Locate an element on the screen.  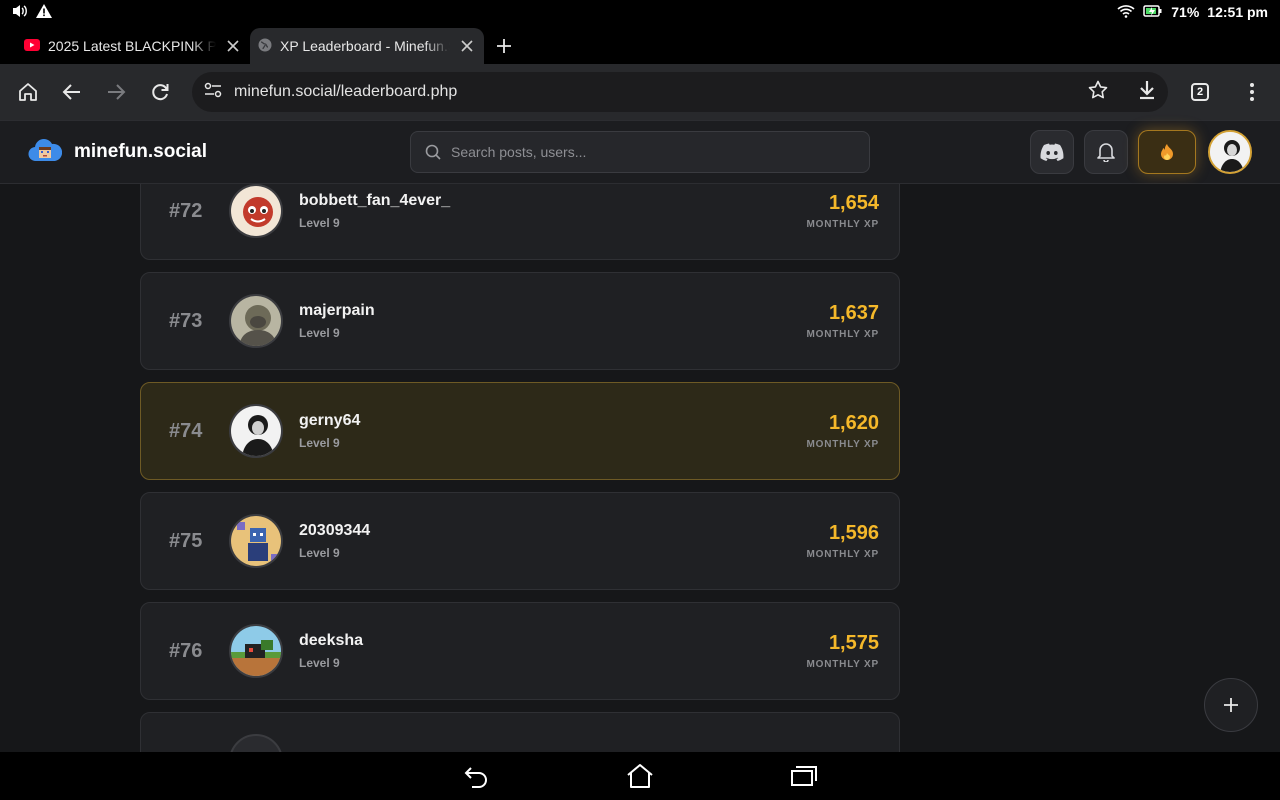
leaderboard-row: #73 majerpain Level 9 1,637 MONTHLY XP is located at coordinates (520, 321).